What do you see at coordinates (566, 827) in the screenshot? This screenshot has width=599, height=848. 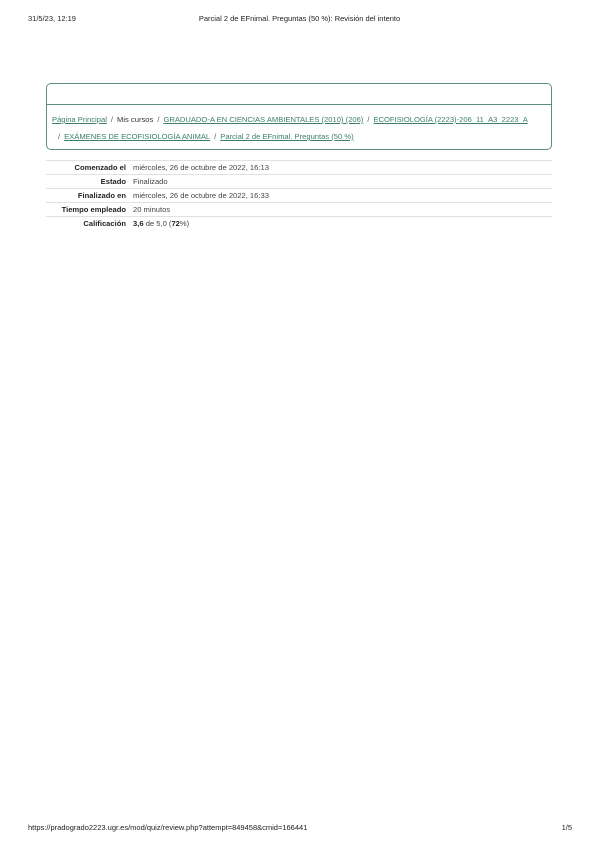 I see `print-page-number: 1/5` at bounding box center [566, 827].